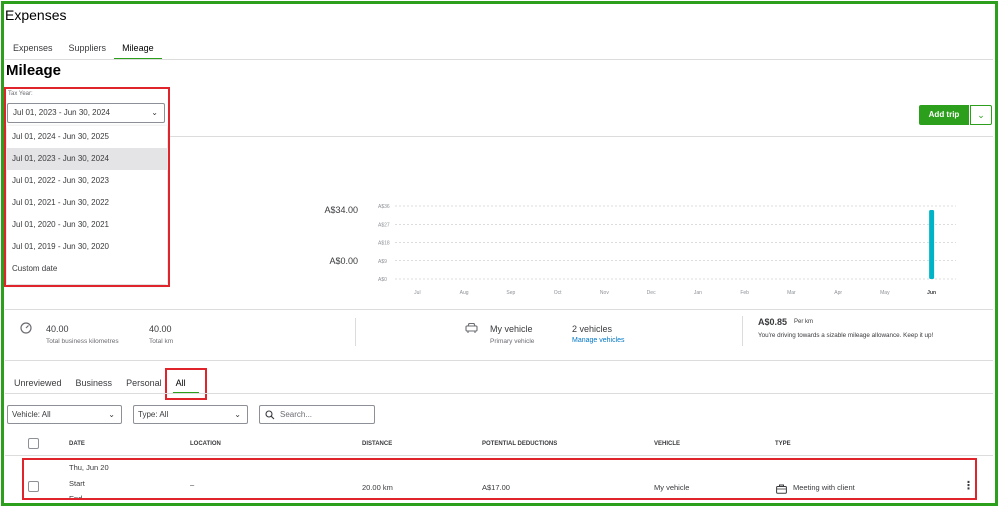 The height and width of the screenshot is (507, 999). What do you see at coordinates (783, 444) in the screenshot?
I see `column-header-type: TYPE` at bounding box center [783, 444].